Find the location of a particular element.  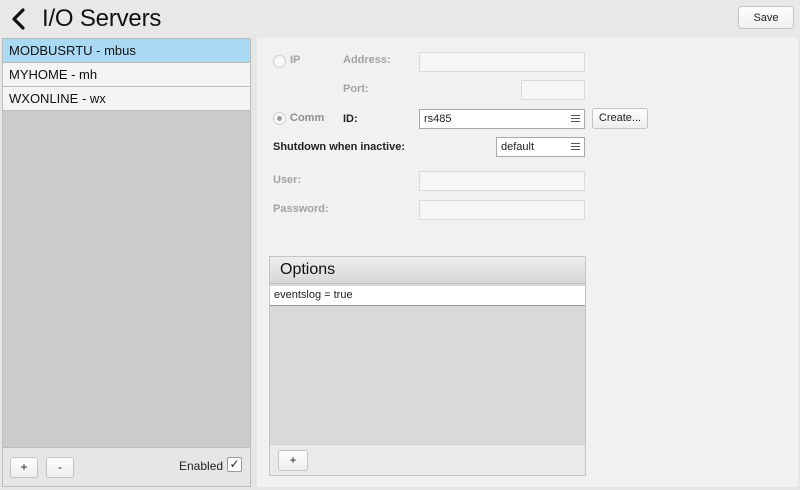

server-item-myhome: MYHOME - mh is located at coordinates (126, 75).